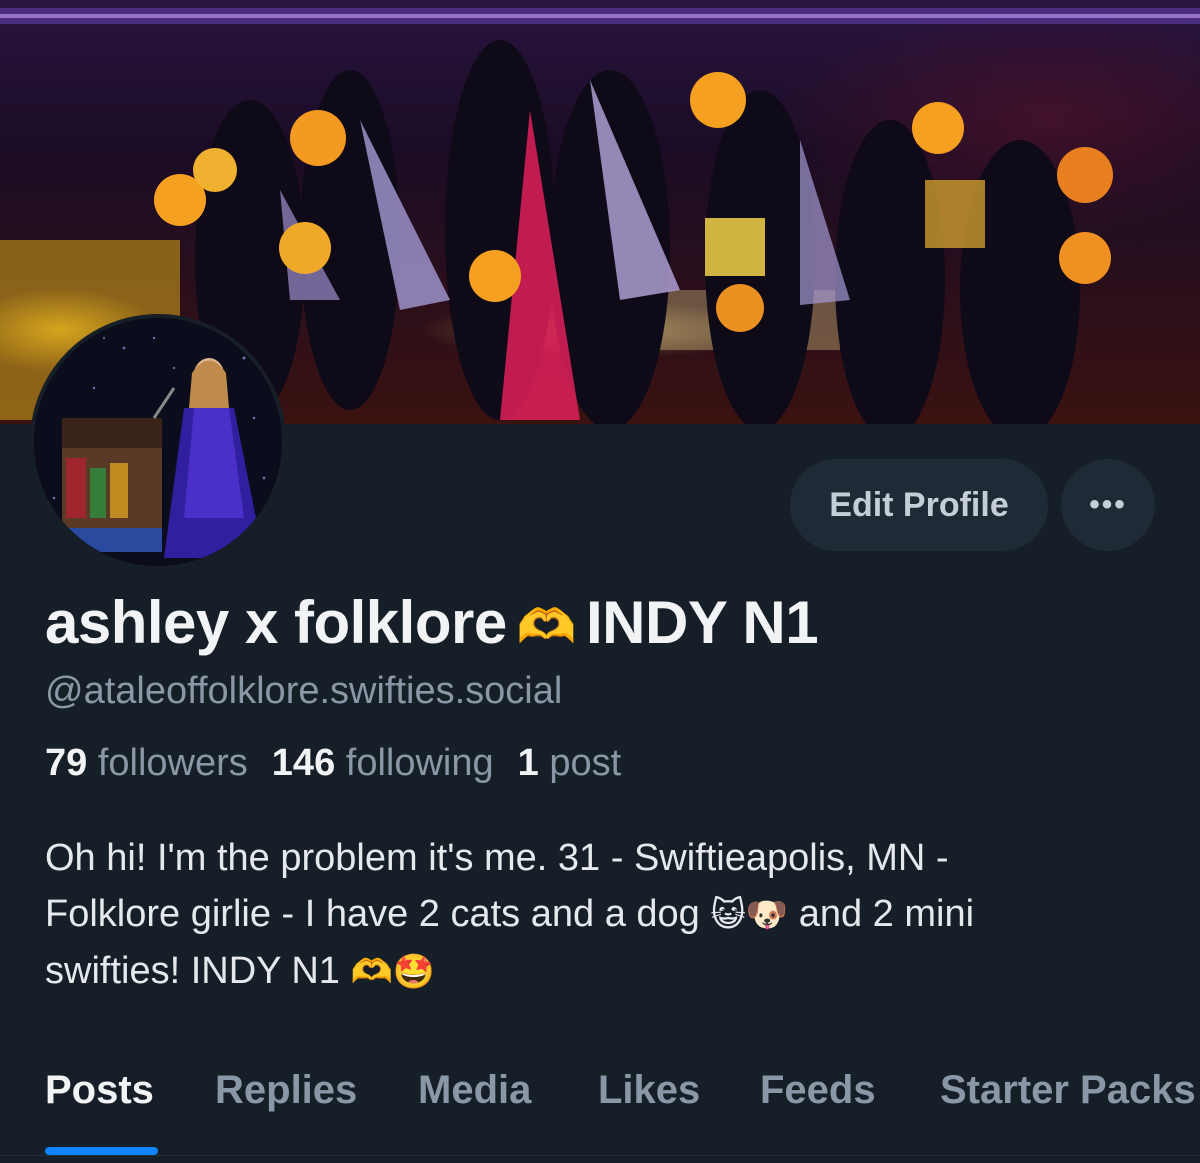  Describe the element at coordinates (919, 505) in the screenshot. I see `edit-profile-button: Edit Profile` at that location.